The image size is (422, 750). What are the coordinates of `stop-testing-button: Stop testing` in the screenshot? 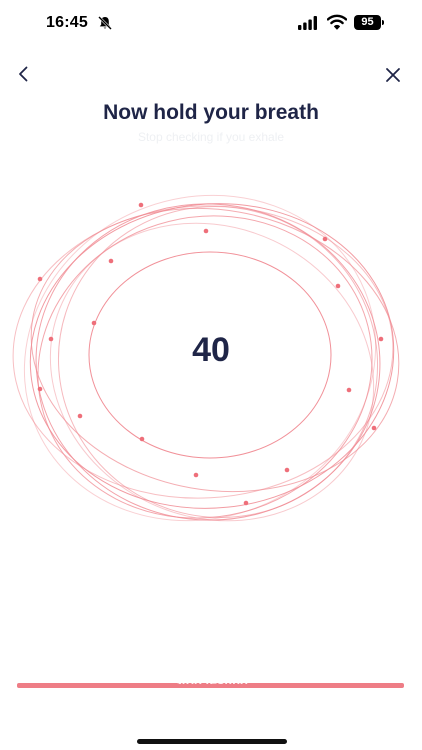 It's located at (210, 682).